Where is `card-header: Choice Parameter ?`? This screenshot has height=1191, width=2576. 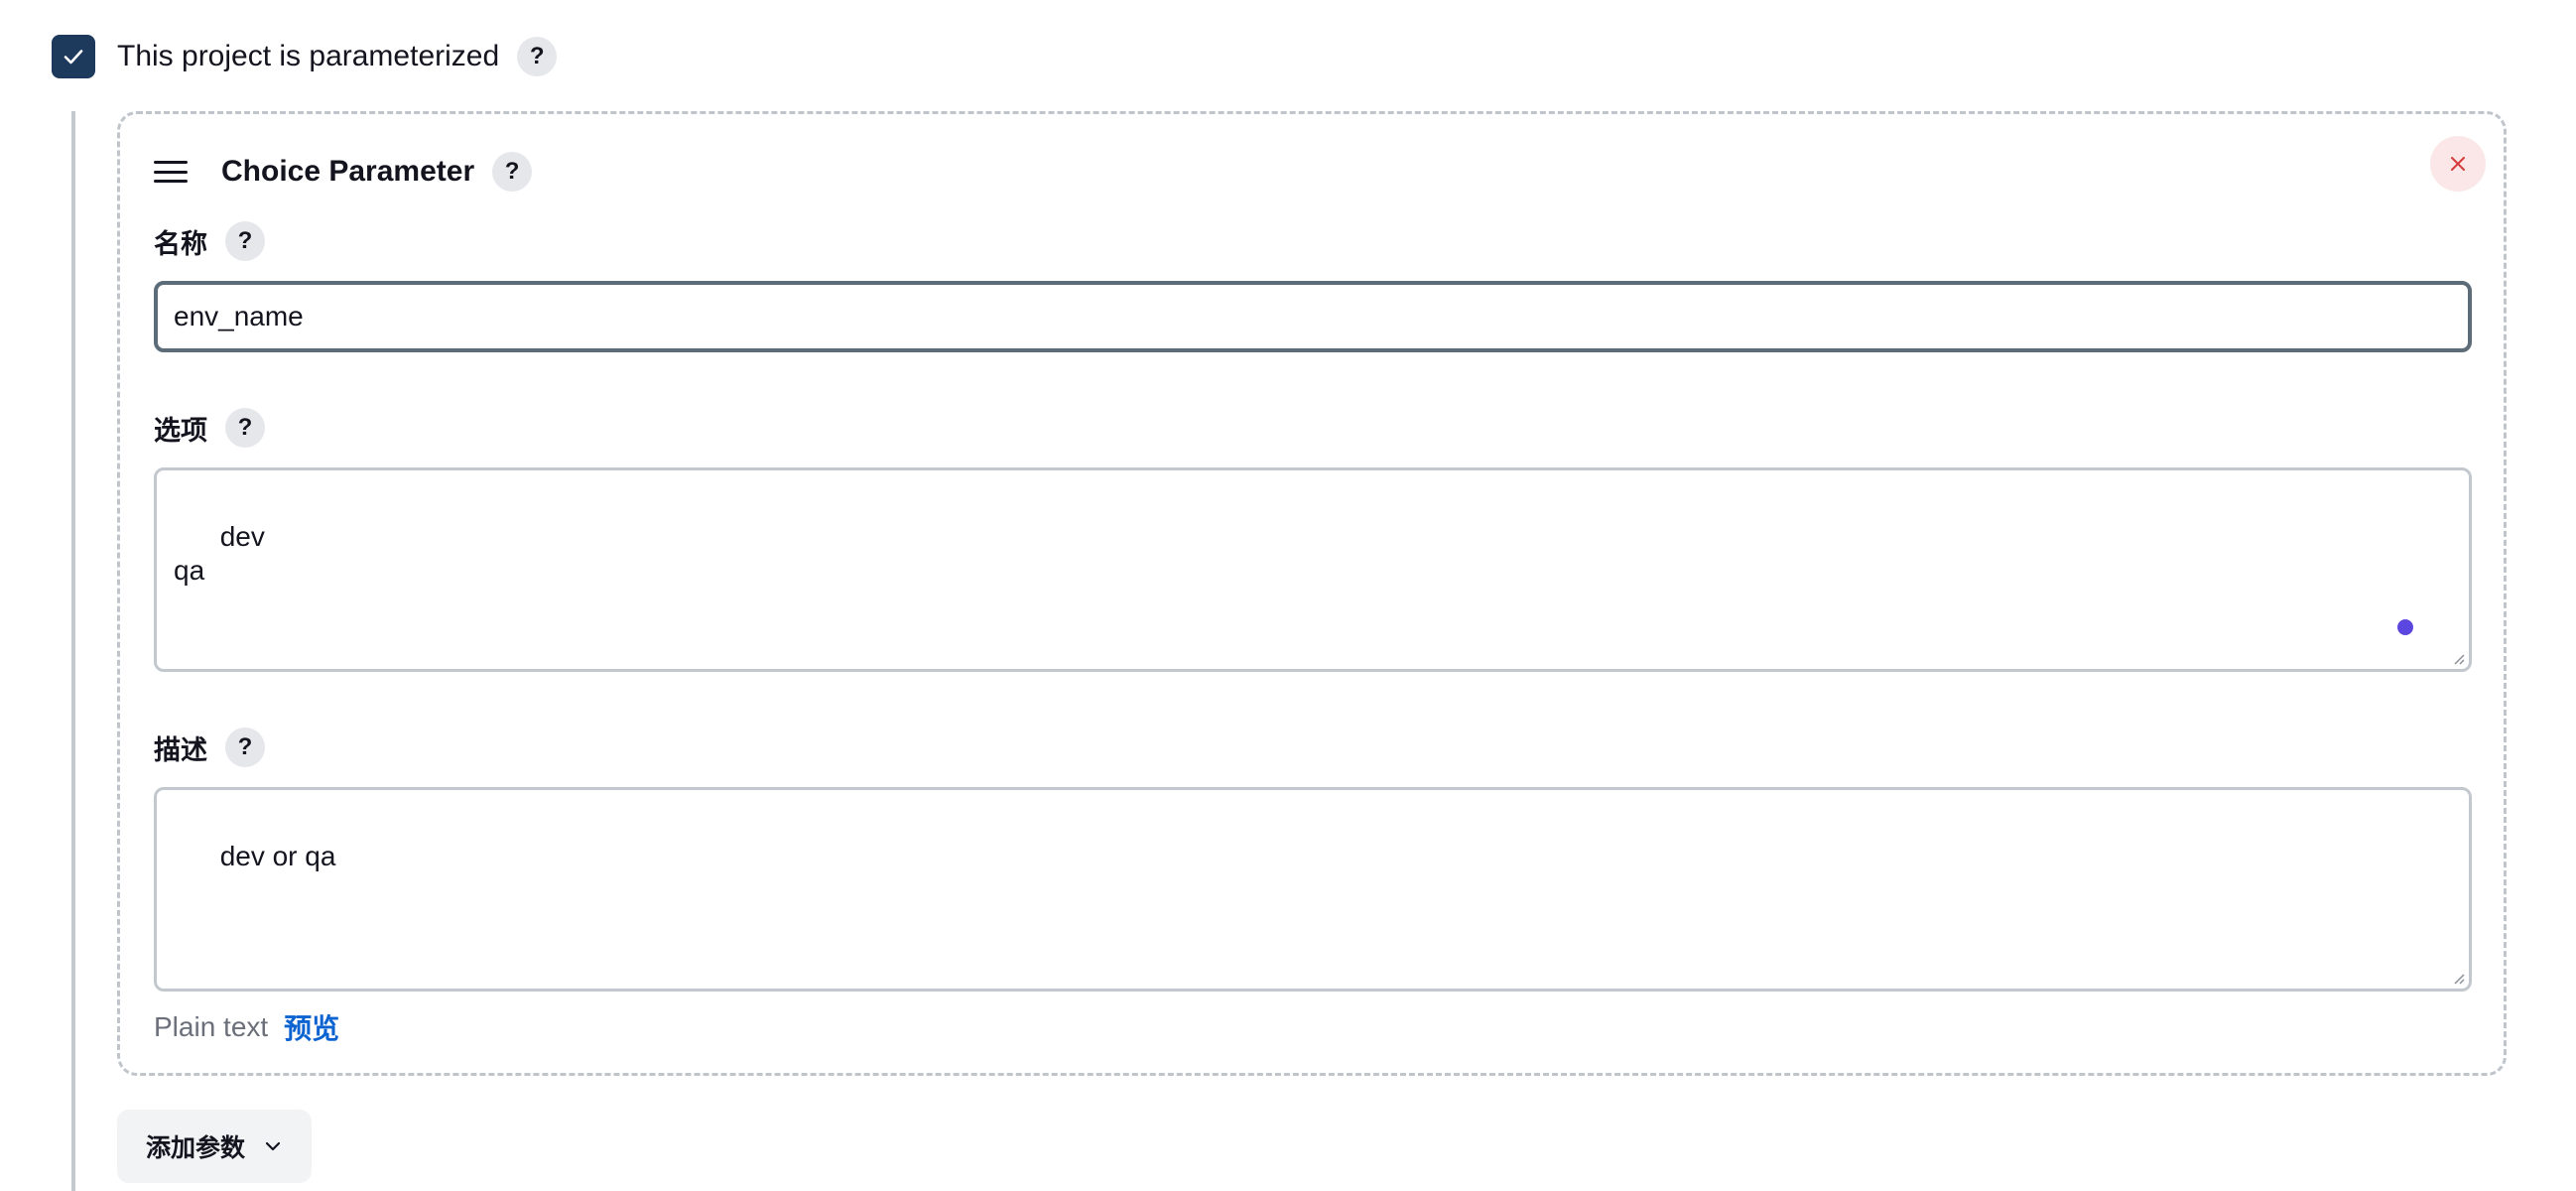 card-header: Choice Parameter ? is located at coordinates (343, 172).